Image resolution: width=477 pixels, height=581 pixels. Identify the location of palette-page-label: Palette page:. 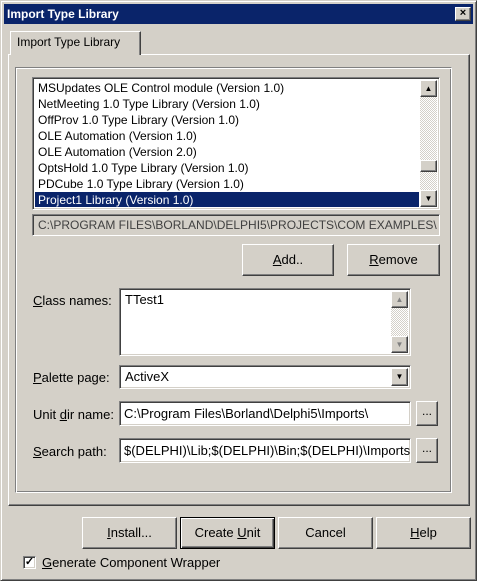
(71, 377).